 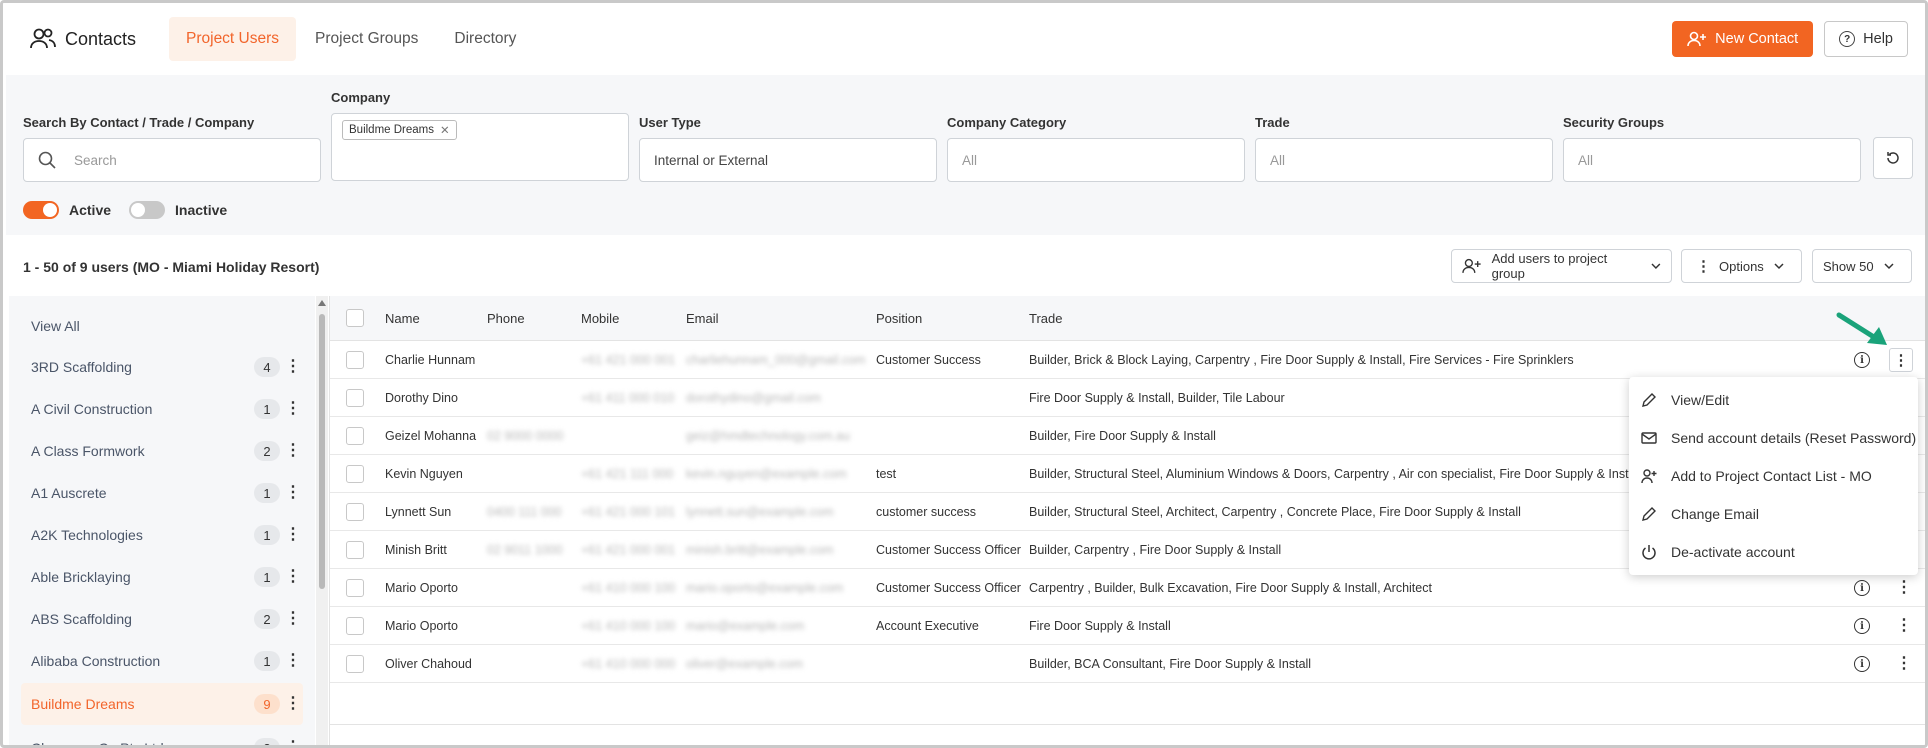 What do you see at coordinates (445, 130) in the screenshot?
I see `chip-remove-icon: ✕` at bounding box center [445, 130].